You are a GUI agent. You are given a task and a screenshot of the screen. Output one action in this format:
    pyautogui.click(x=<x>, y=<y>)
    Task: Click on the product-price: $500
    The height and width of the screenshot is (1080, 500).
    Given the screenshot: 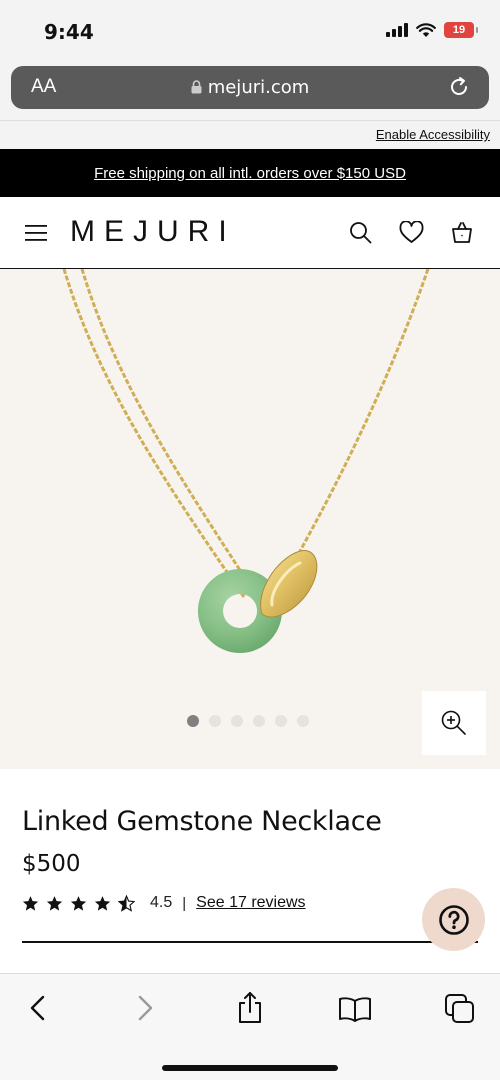 What is the action you would take?
    pyautogui.click(x=51, y=864)
    